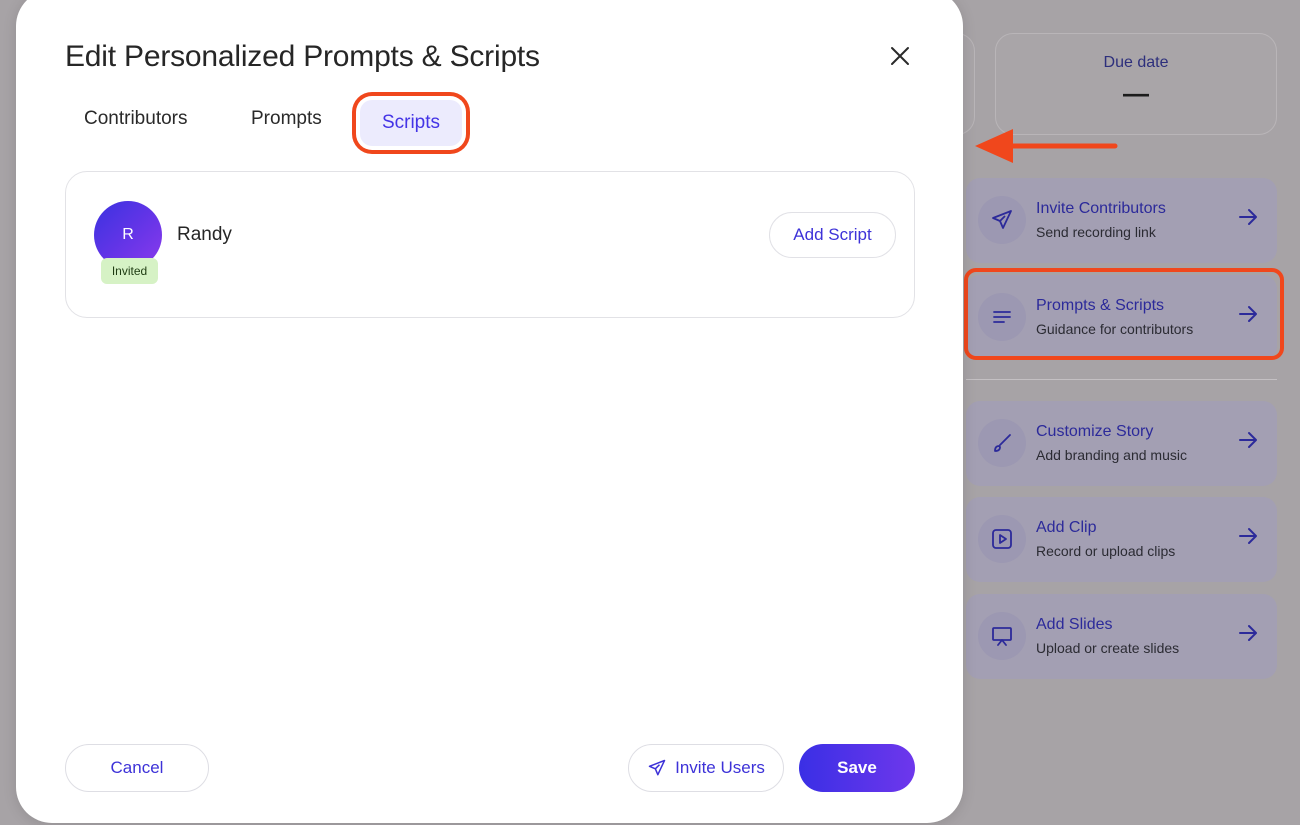 The width and height of the screenshot is (1300, 825). What do you see at coordinates (857, 768) in the screenshot?
I see `save-button: Save` at bounding box center [857, 768].